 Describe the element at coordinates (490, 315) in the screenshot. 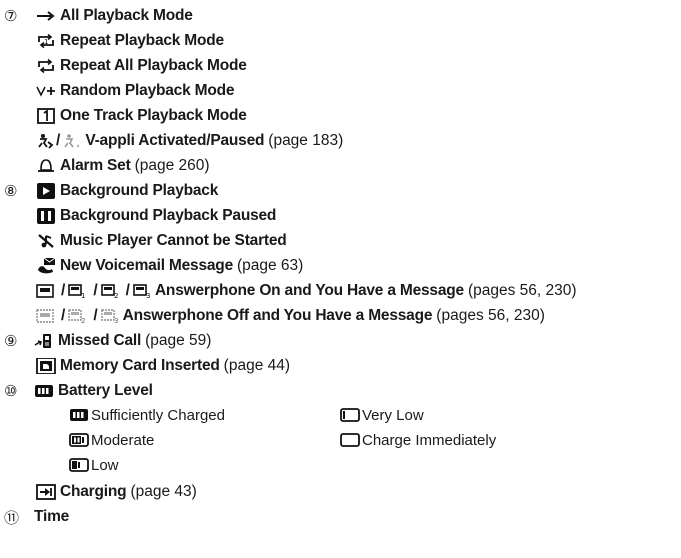

I see `page-ref-answerphone-off: (pages 56, 230)` at that location.